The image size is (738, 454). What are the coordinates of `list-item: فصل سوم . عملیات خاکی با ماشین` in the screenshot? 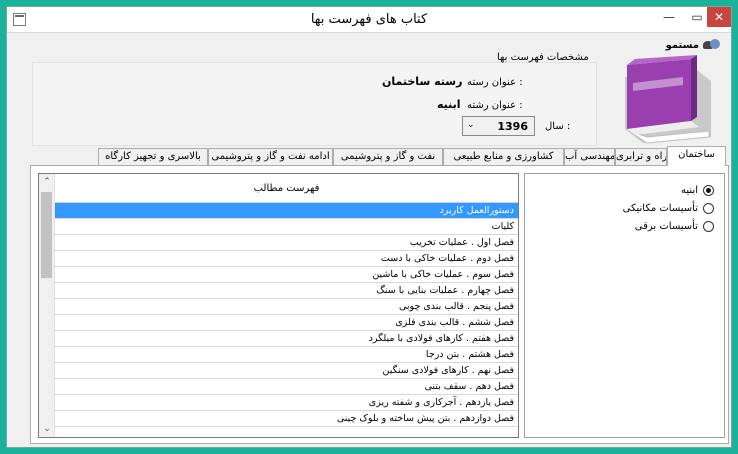 It's located at (286, 275).